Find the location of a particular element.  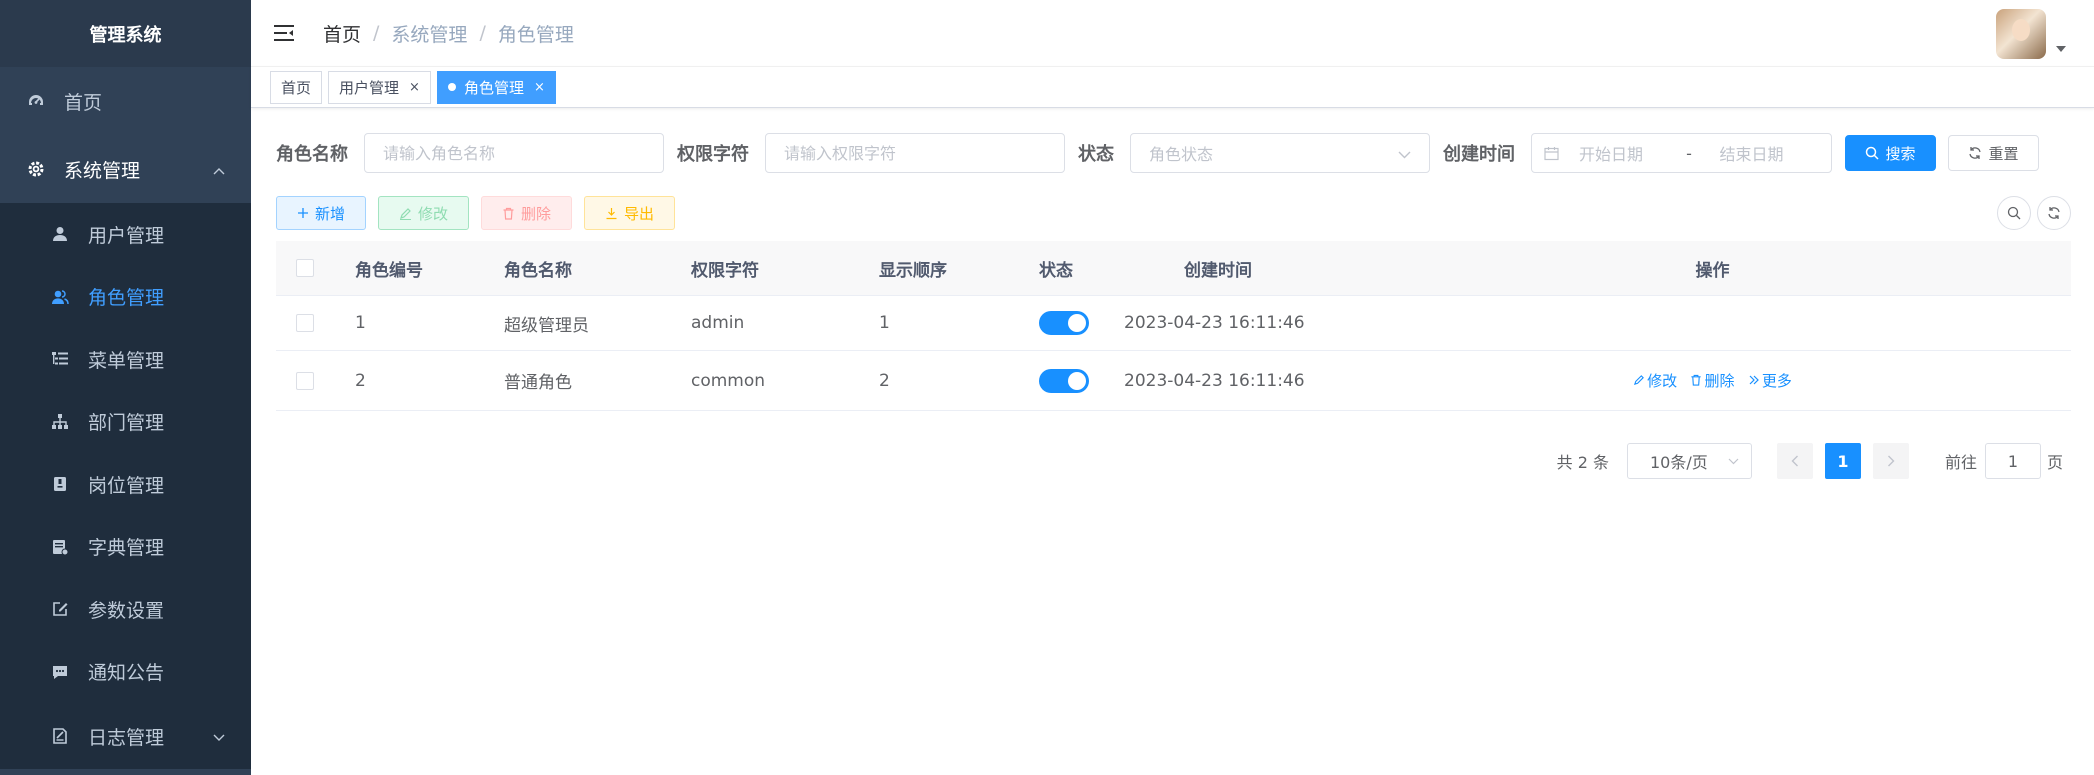

tag-home: 首页 is located at coordinates (296, 87).